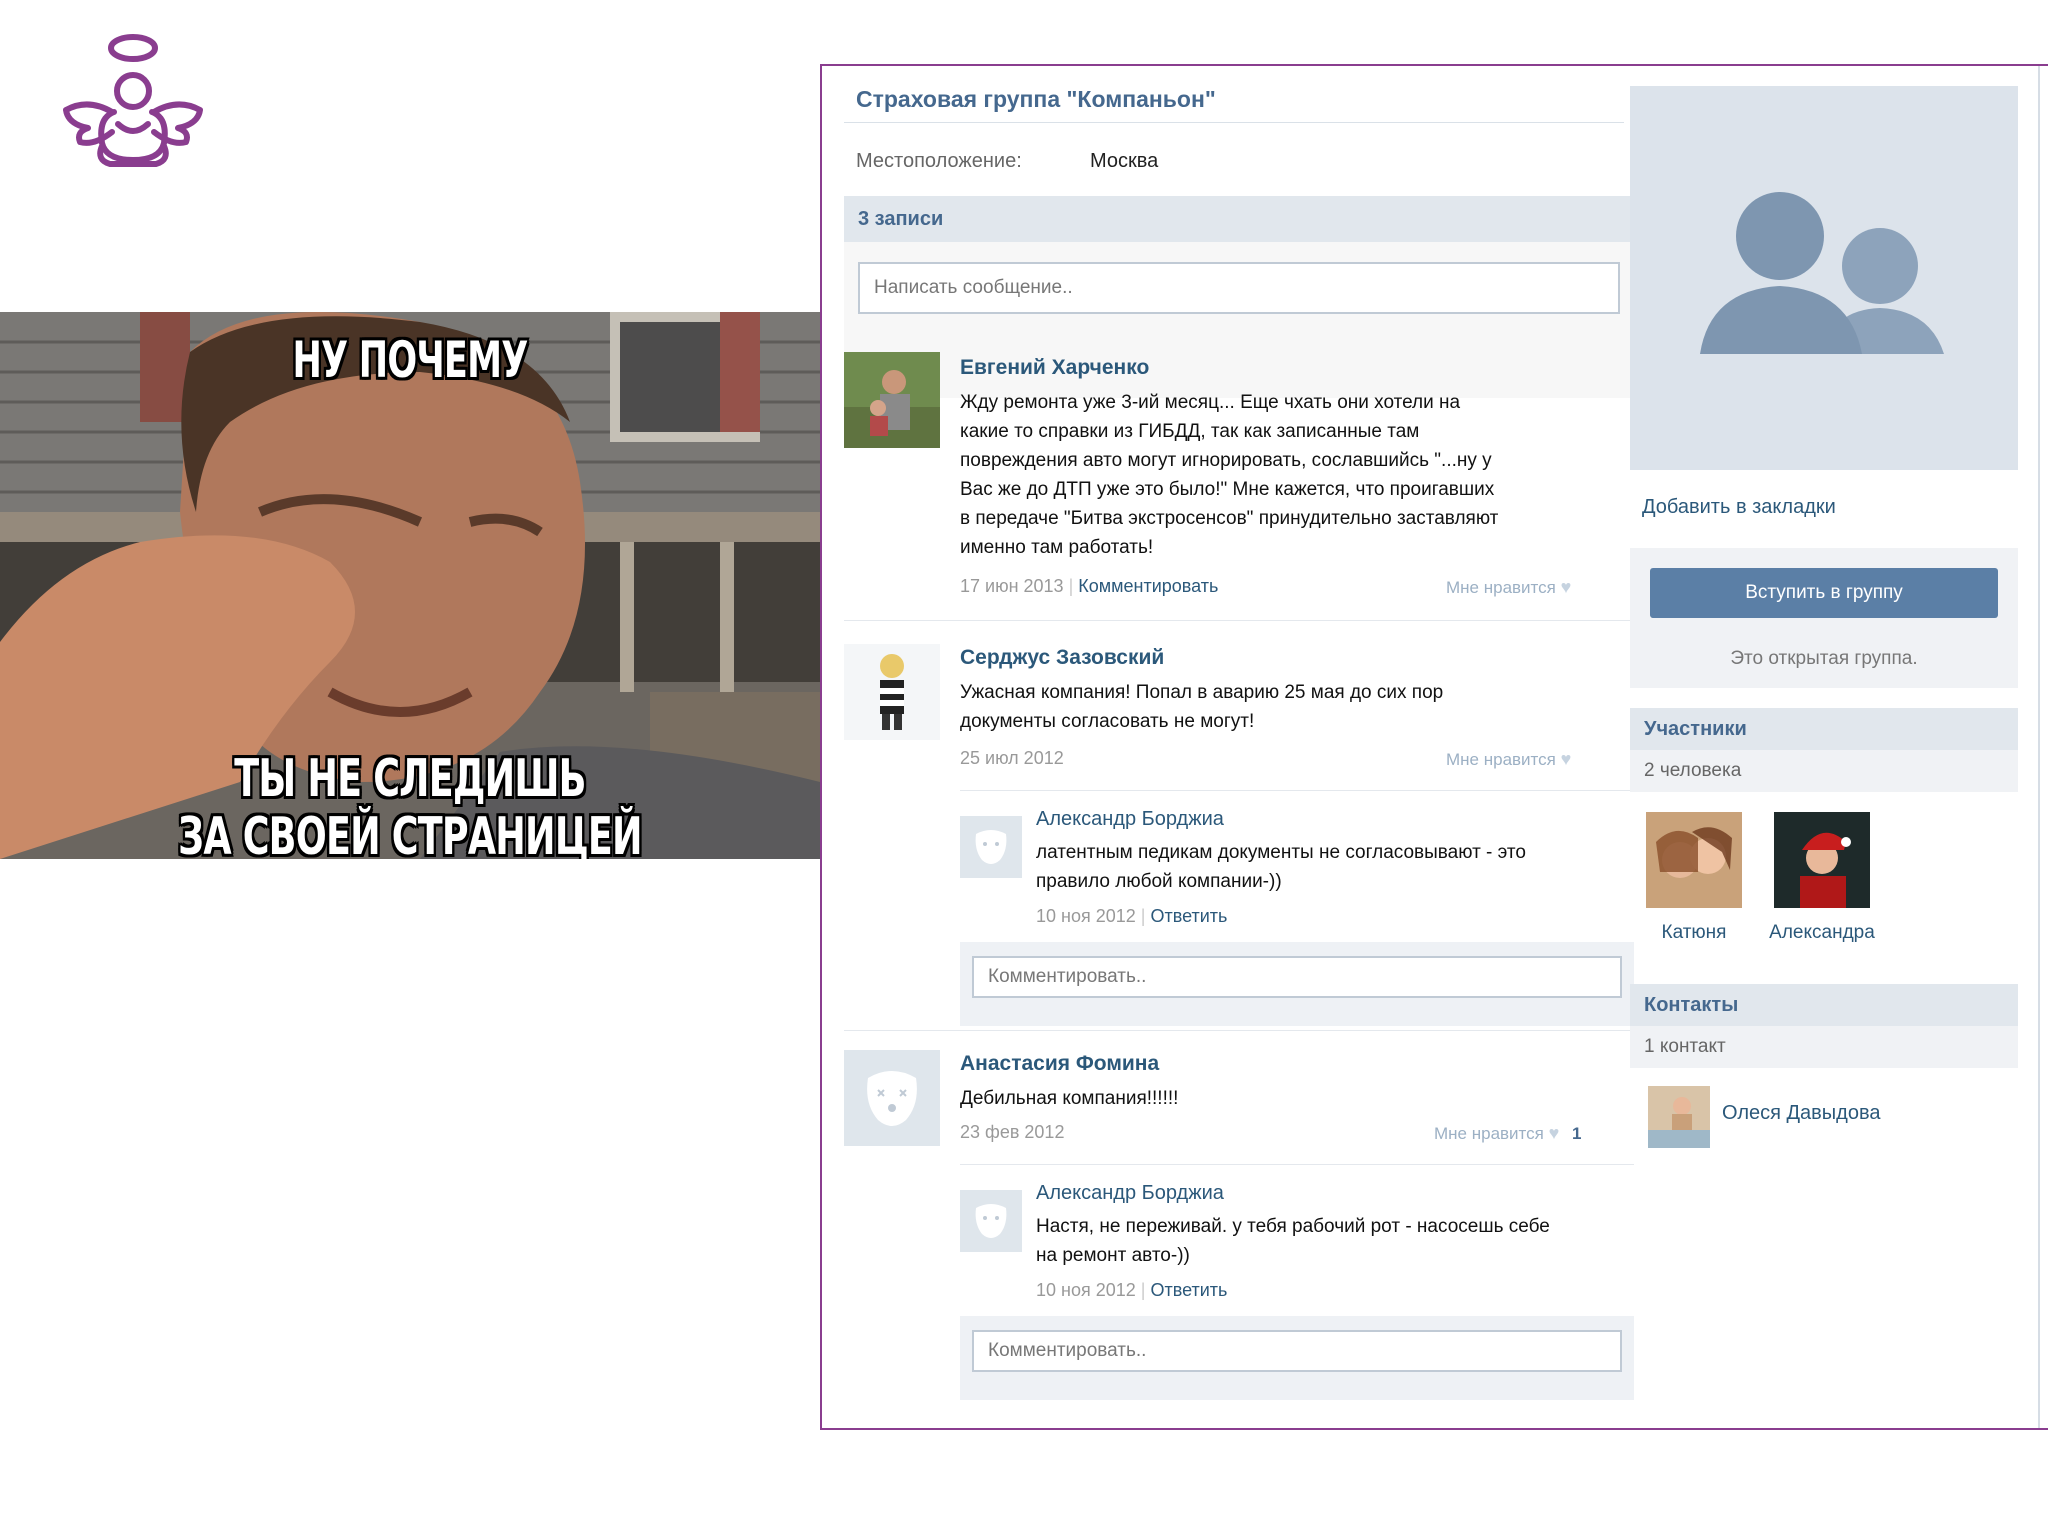  Describe the element at coordinates (410, 779) in the screenshot. I see `meme-bottom-line1: ТЫ НЕ СЛЕДИШЬ` at that location.